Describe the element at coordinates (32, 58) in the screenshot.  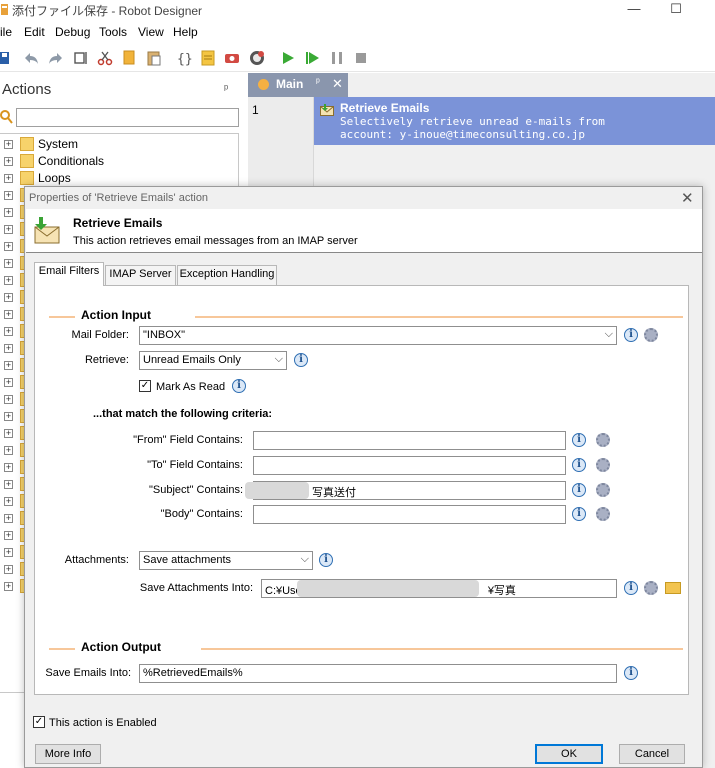
I see `undo-icon` at that location.